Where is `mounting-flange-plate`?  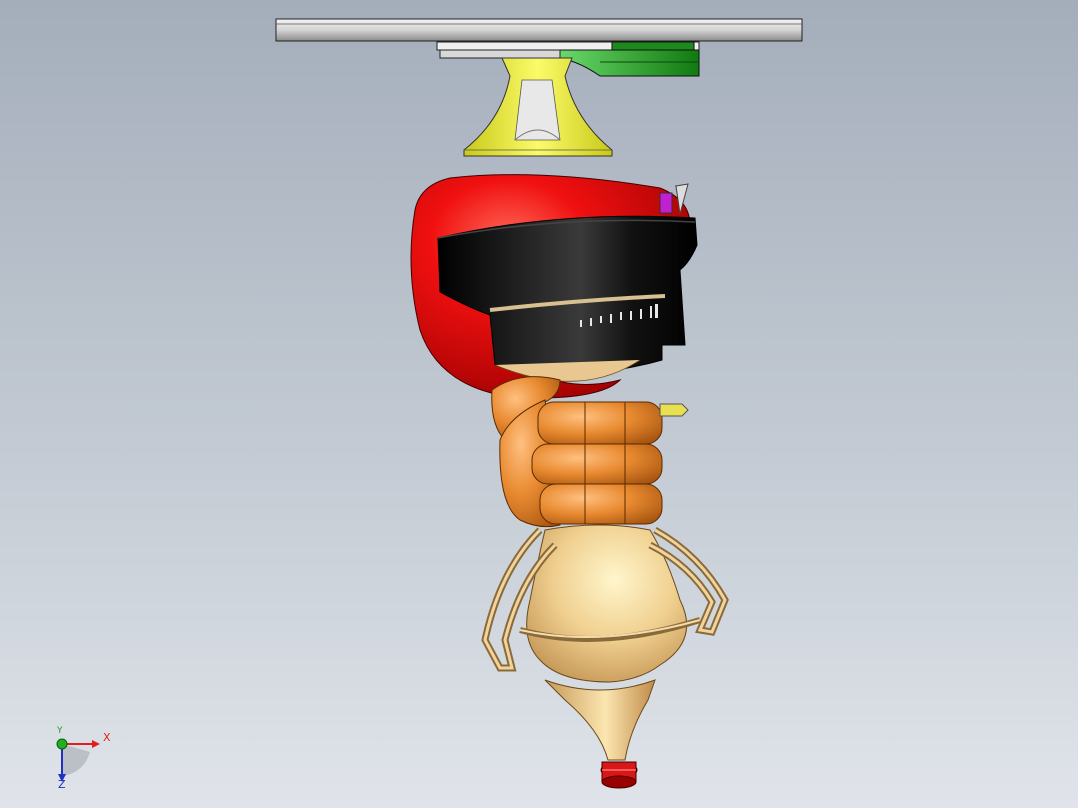
mounting-flange-plate is located at coordinates (539, 30).